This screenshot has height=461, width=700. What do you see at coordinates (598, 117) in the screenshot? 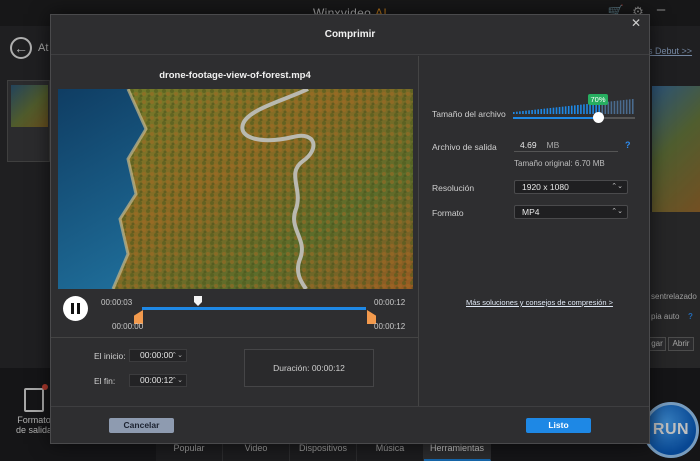
I see `slider-knob` at bounding box center [598, 117].